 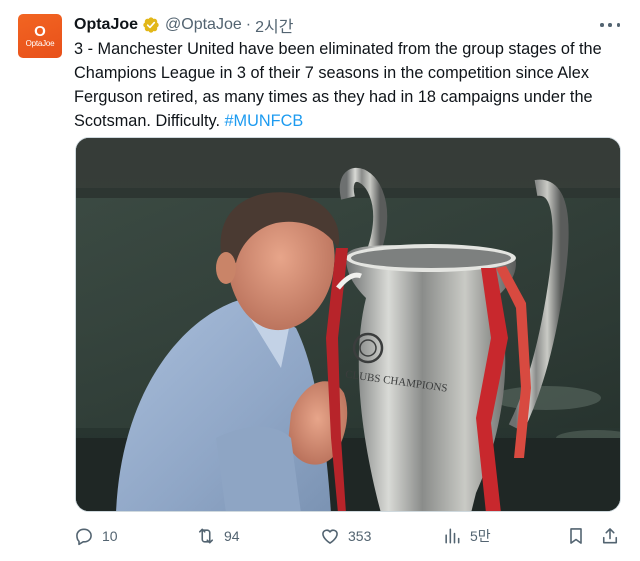 What do you see at coordinates (264, 121) in the screenshot?
I see `hashtag-link: #MUNFCB` at bounding box center [264, 121].